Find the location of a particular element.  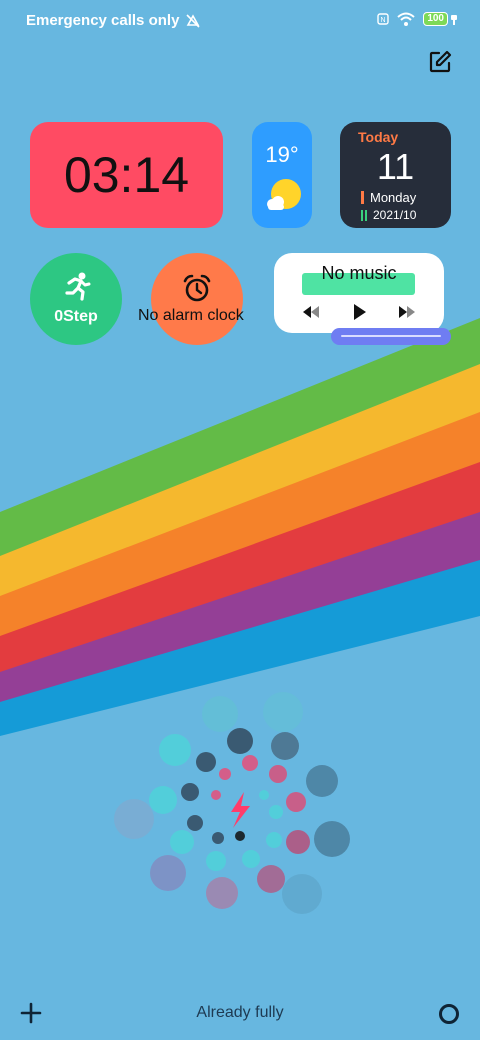

weather-temperature: 19° is located at coordinates (282, 154).